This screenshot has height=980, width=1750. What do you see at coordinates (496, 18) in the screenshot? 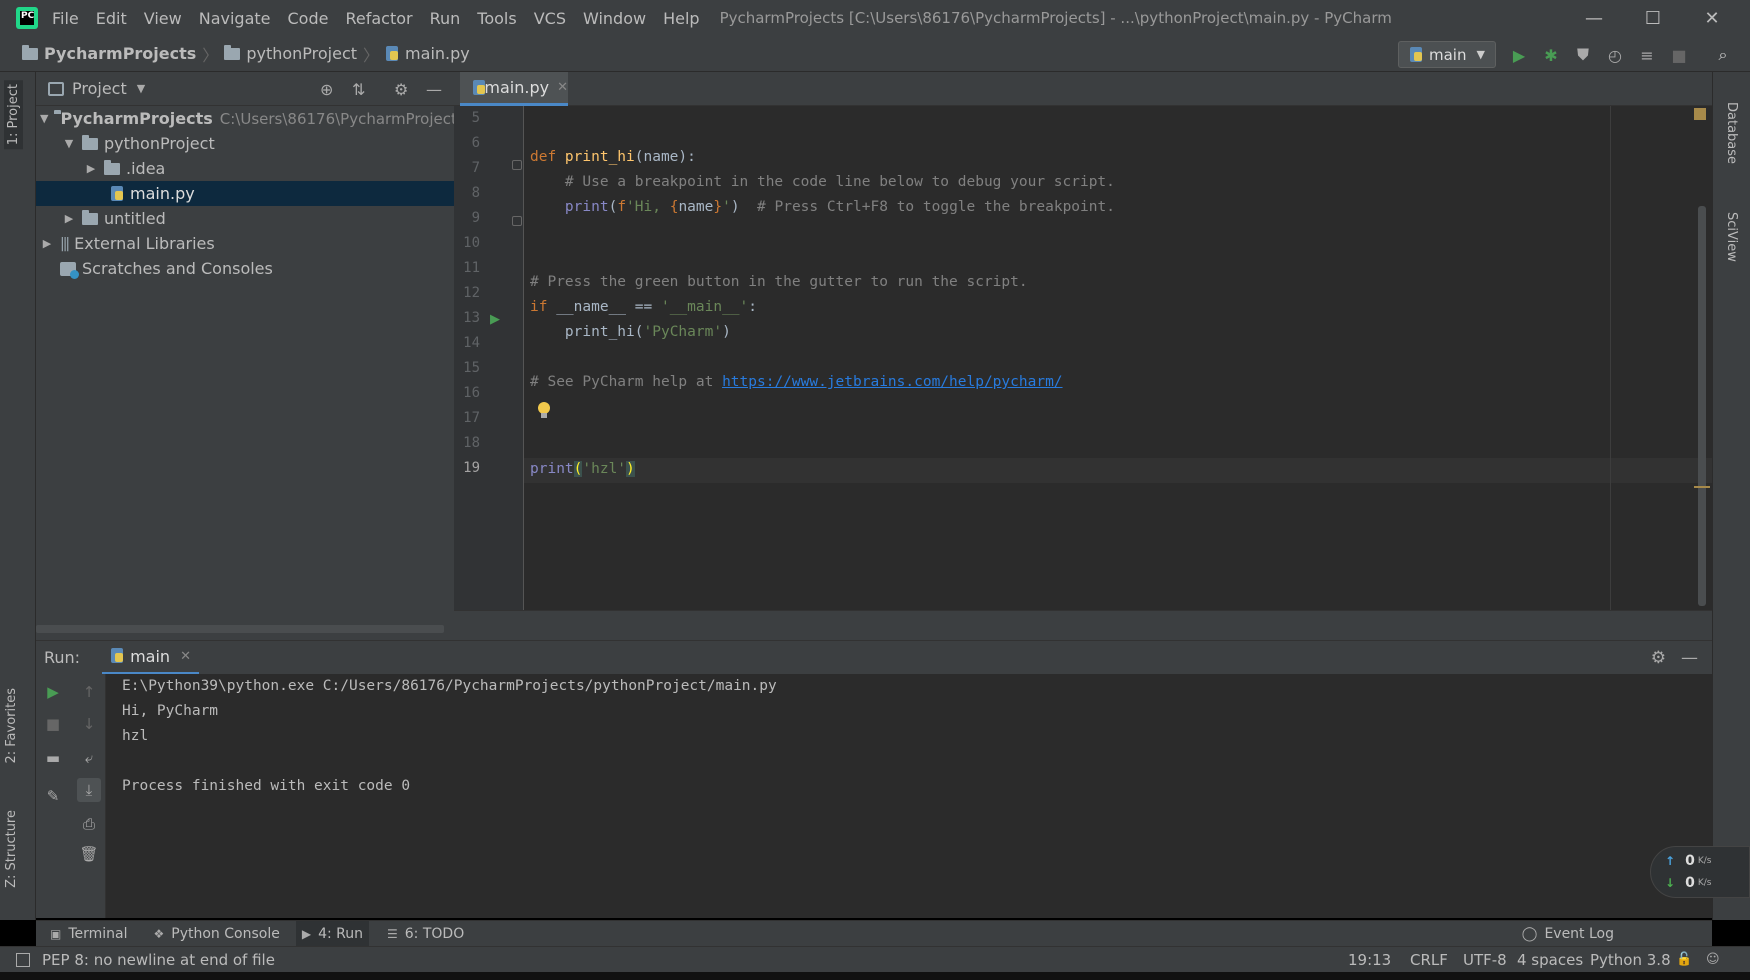
I see `menu-tools: Tools` at bounding box center [496, 18].